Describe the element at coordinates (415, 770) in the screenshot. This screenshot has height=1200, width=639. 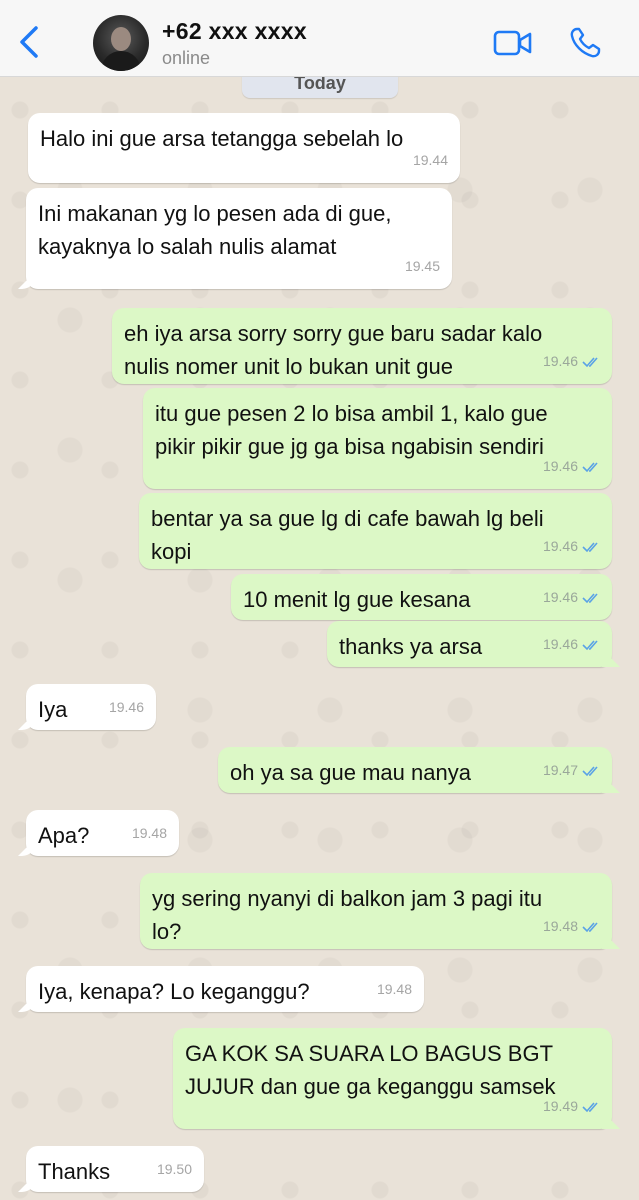
I see `message-bubble: oh ya sa gue mau nanya 19.47` at that location.